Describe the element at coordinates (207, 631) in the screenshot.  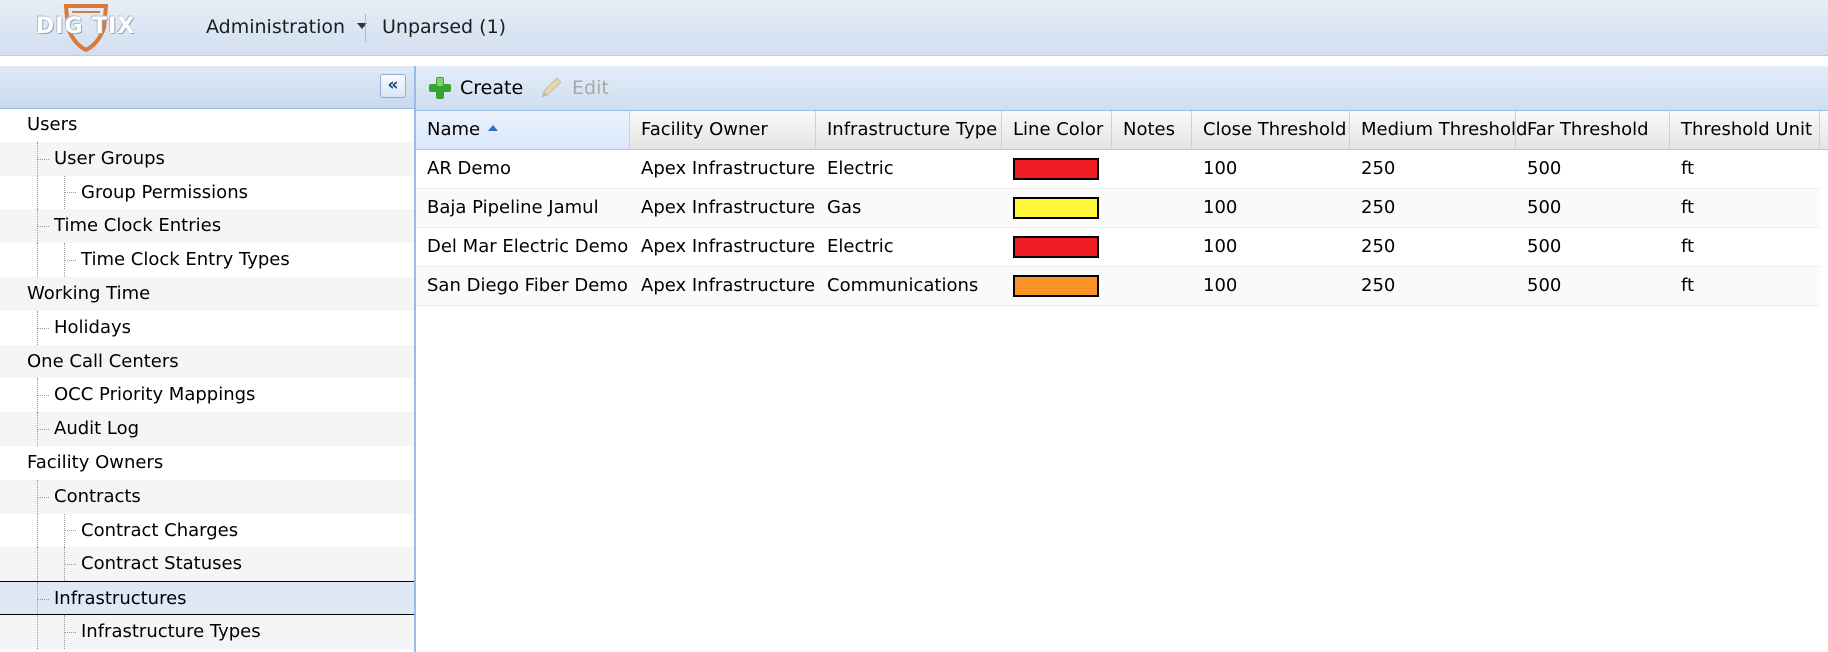
I see `sidebar-item-infrastructure-types: Infrastructure Types` at that location.